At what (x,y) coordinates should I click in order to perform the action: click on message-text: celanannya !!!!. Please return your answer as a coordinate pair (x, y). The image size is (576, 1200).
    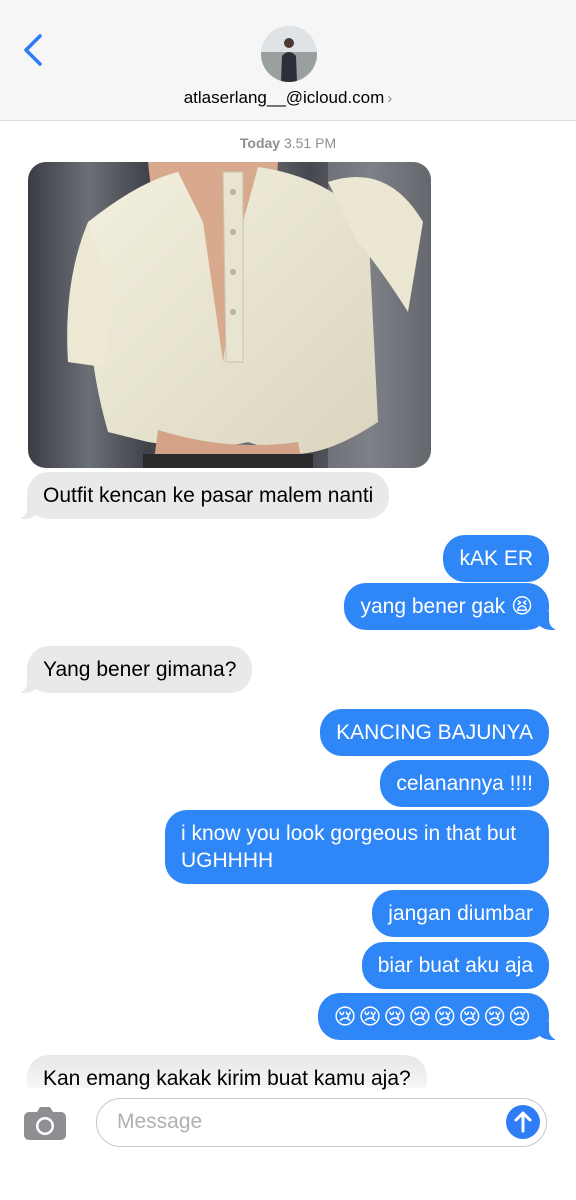
    Looking at the image, I should click on (464, 783).